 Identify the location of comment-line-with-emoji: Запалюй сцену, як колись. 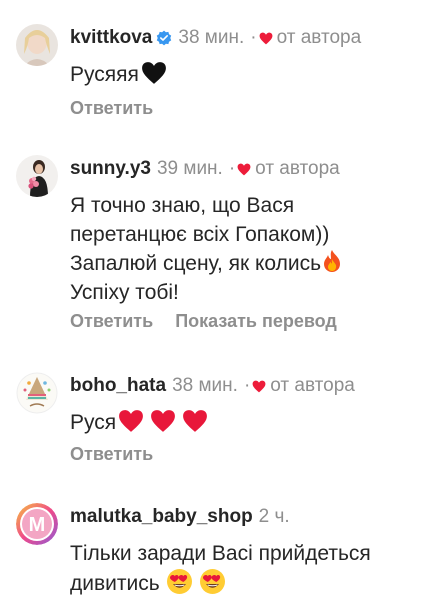
(245, 263).